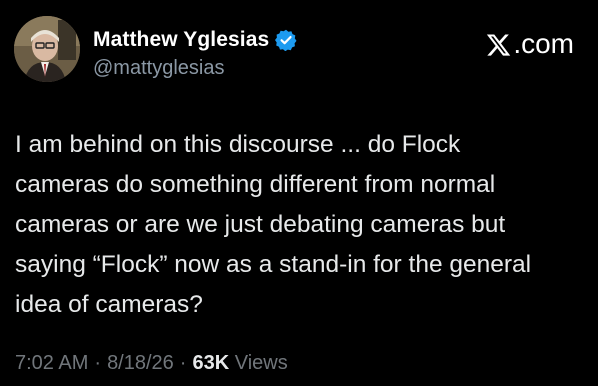 The width and height of the screenshot is (598, 386). I want to click on x-logo-icon, so click(499, 44).